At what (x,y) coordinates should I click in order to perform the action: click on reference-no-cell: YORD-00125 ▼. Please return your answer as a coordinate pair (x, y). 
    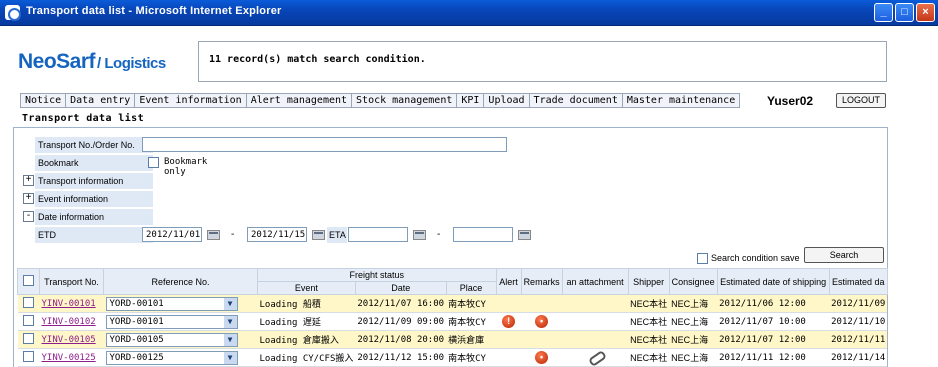
    Looking at the image, I should click on (180, 357).